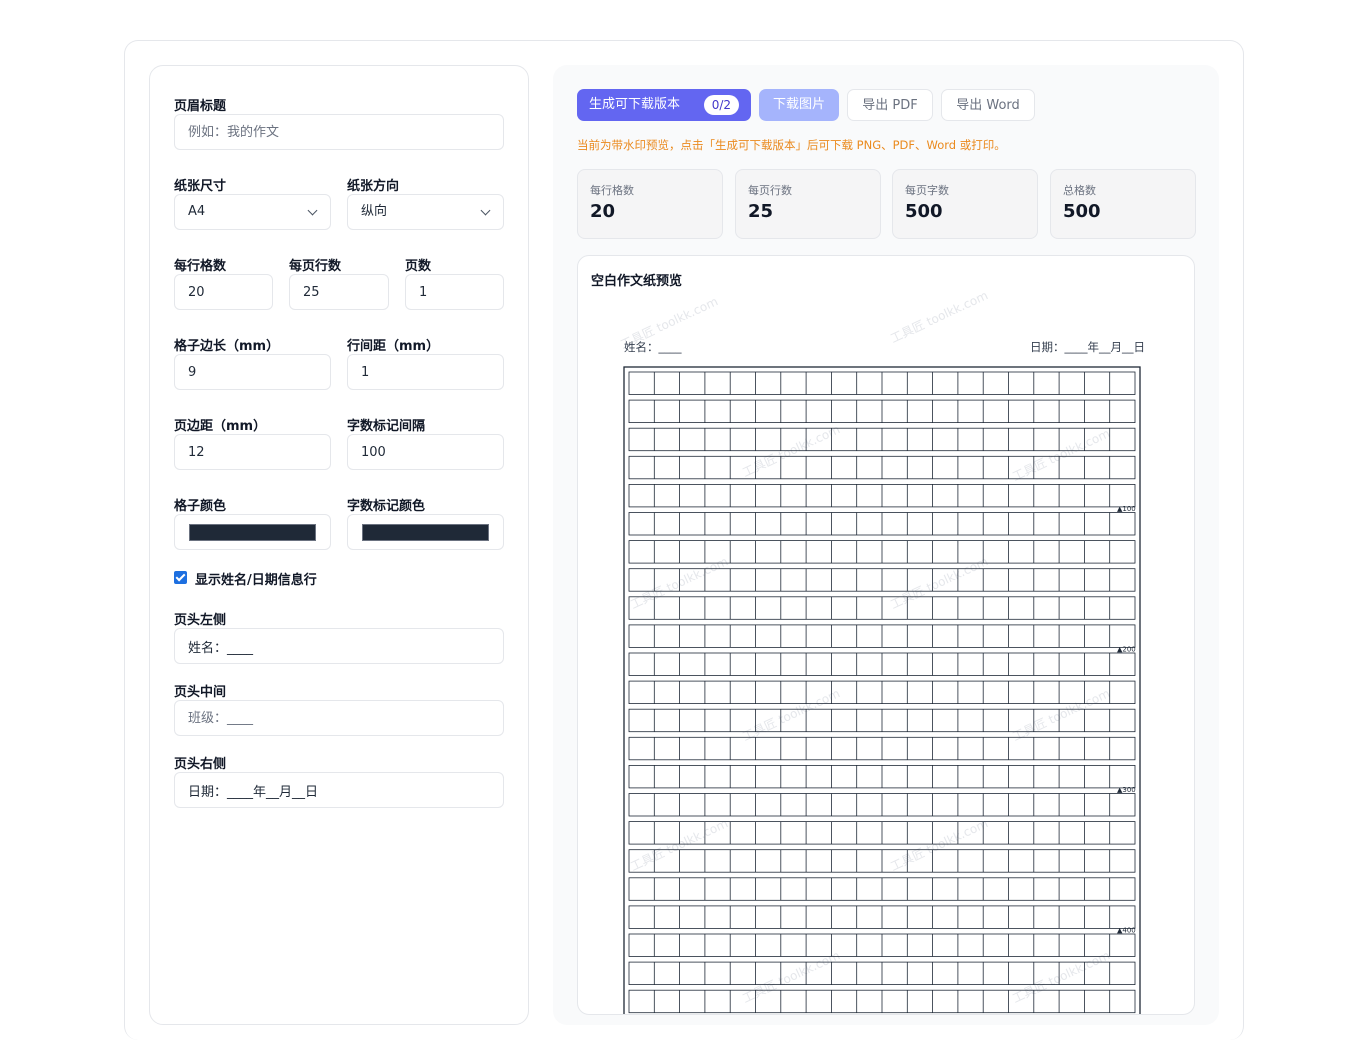 This screenshot has width=1368, height=1040. Describe the element at coordinates (200, 692) in the screenshot. I see `header-center-label: 页头中间` at that location.